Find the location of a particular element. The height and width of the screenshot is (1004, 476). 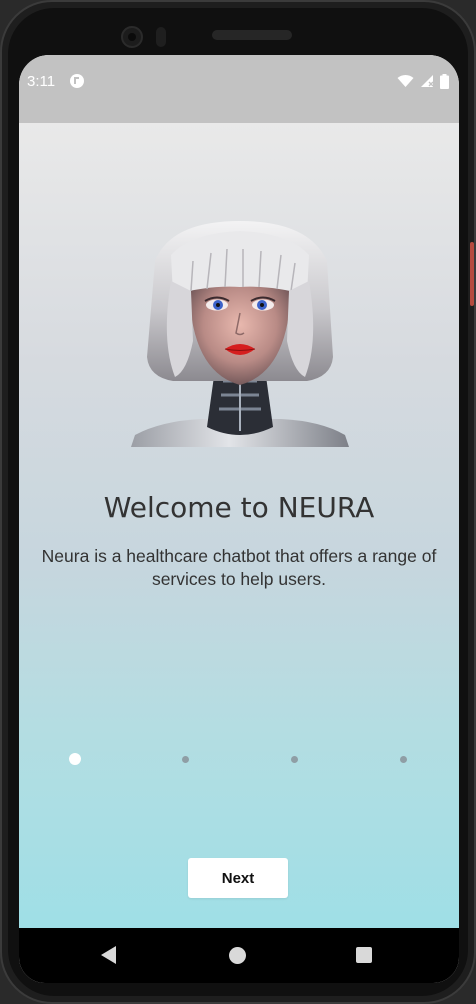

wifi-icon is located at coordinates (405, 80).